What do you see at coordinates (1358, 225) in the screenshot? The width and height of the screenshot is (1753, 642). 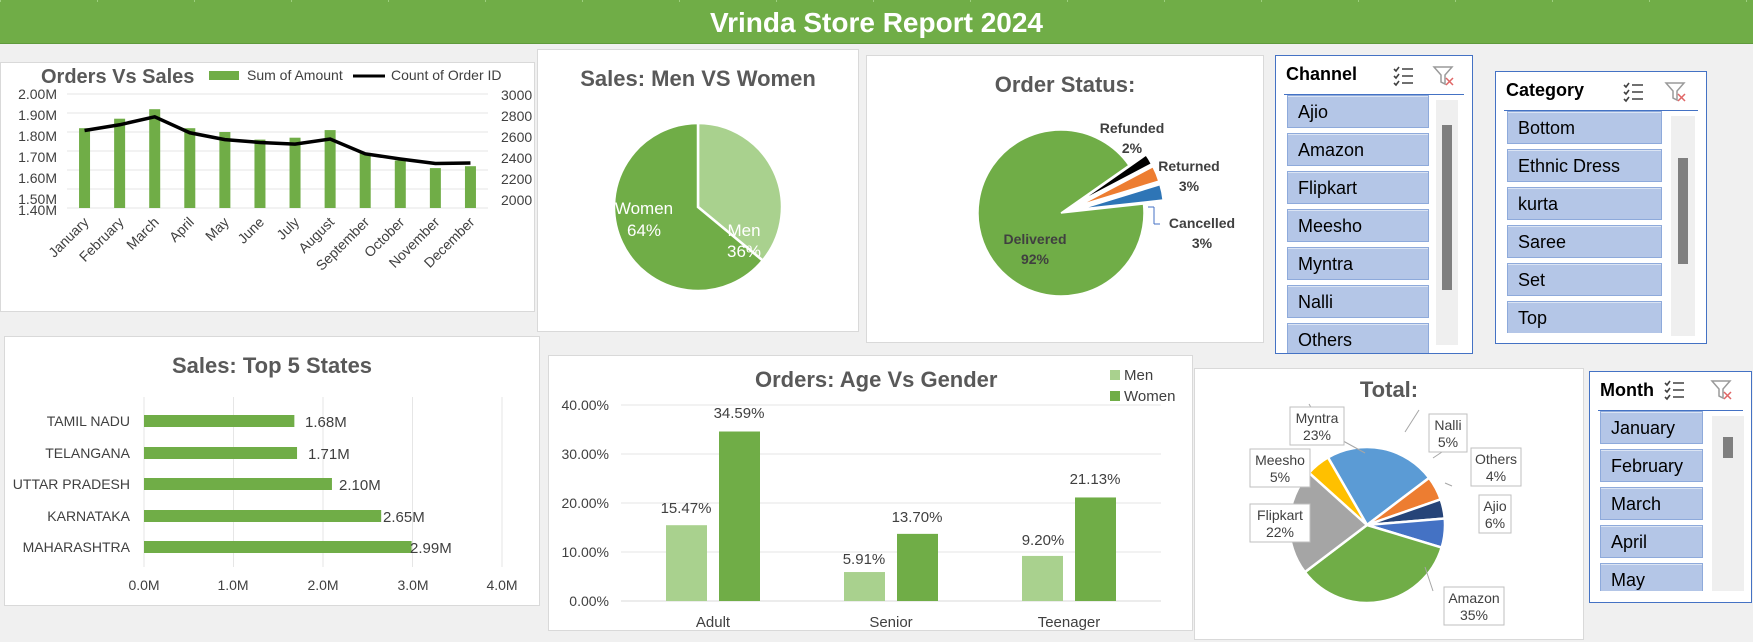 I see `slicer-item-meesho: Meesho` at bounding box center [1358, 225].